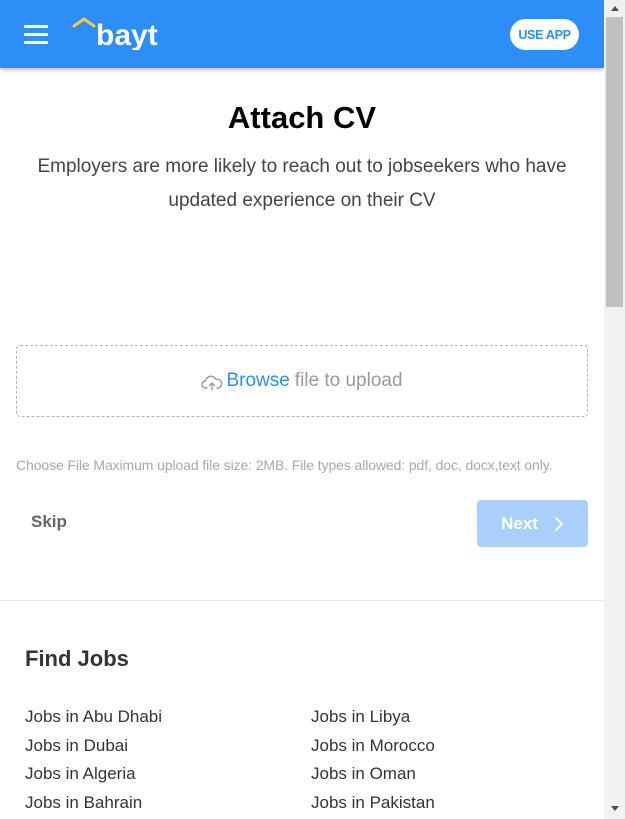 Image resolution: width=625 pixels, height=819 pixels. What do you see at coordinates (93, 803) in the screenshot?
I see `job-link-bahrain: Jobs in Bahrain` at bounding box center [93, 803].